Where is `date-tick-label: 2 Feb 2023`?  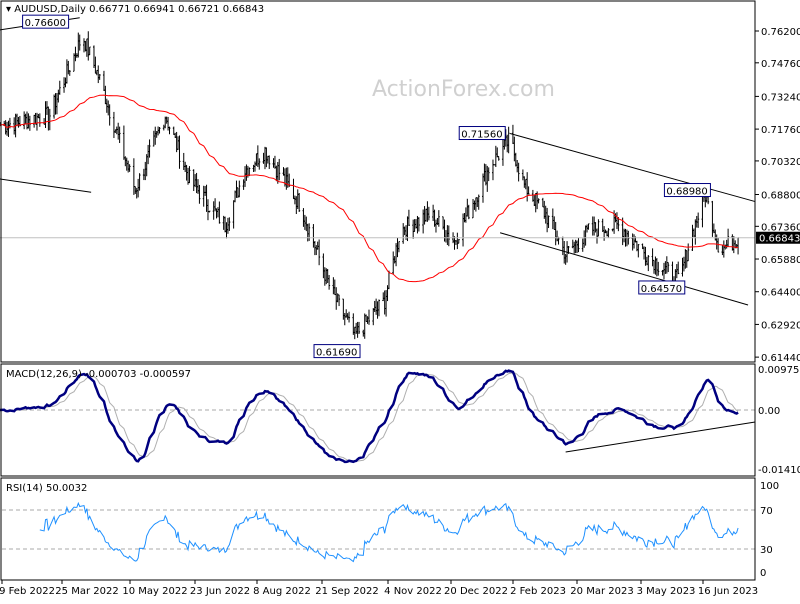 date-tick-label: 2 Feb 2023 is located at coordinates (538, 591).